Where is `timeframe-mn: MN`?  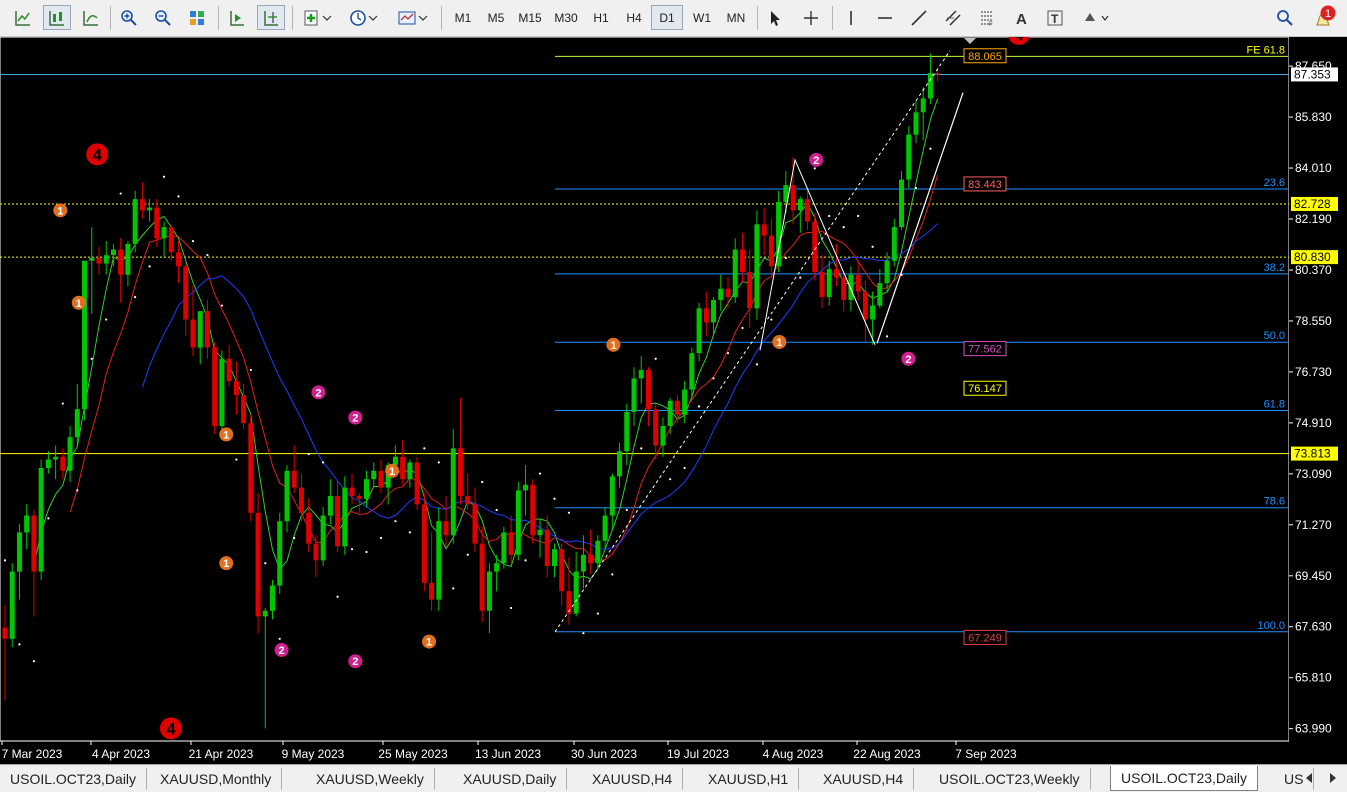 timeframe-mn: MN is located at coordinates (736, 17).